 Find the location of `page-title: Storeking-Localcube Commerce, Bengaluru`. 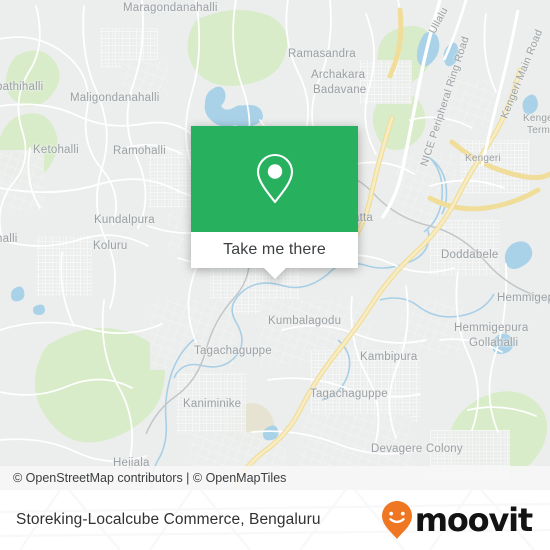

page-title: Storeking-Localcube Commerce, Bengaluru is located at coordinates (168, 519).